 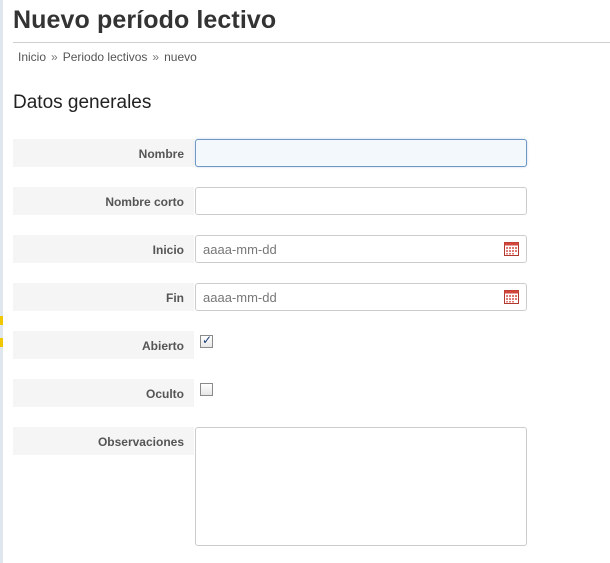 What do you see at coordinates (361, 249) in the screenshot?
I see `inicio-date-input: aaaa-mm-dd` at bounding box center [361, 249].